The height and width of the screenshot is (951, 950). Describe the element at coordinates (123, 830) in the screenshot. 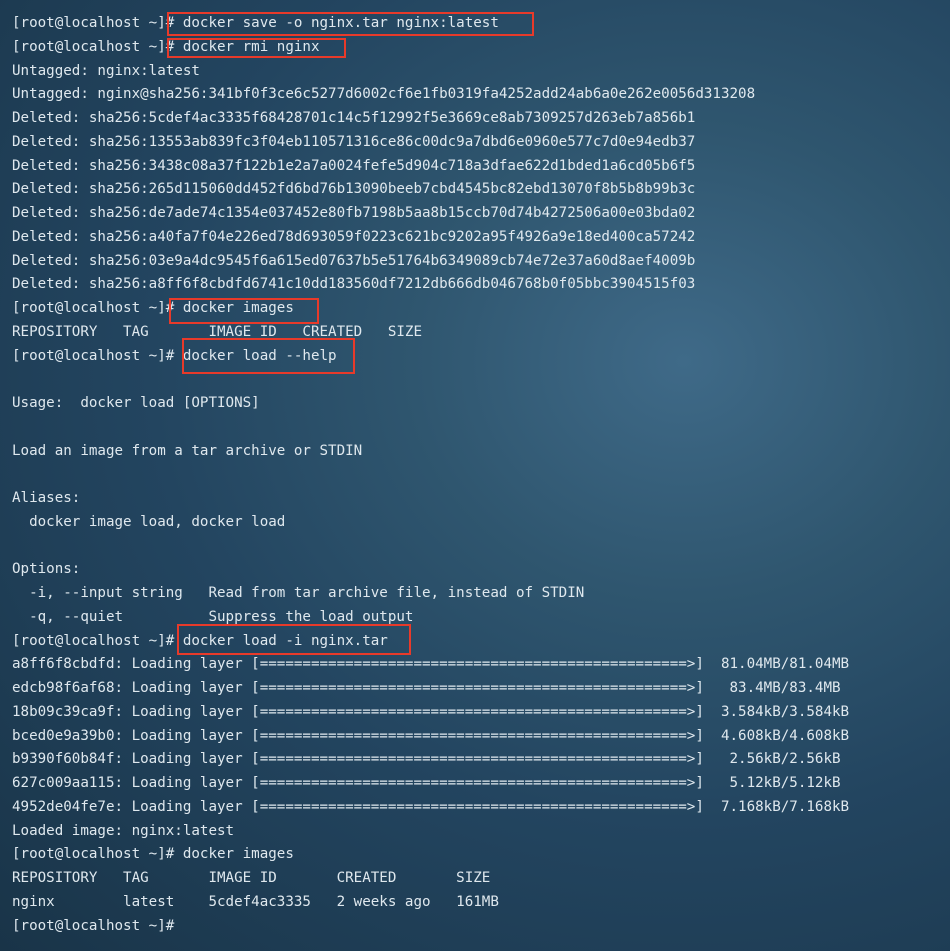

I see `output-line: Loaded image: nginx:latest` at that location.